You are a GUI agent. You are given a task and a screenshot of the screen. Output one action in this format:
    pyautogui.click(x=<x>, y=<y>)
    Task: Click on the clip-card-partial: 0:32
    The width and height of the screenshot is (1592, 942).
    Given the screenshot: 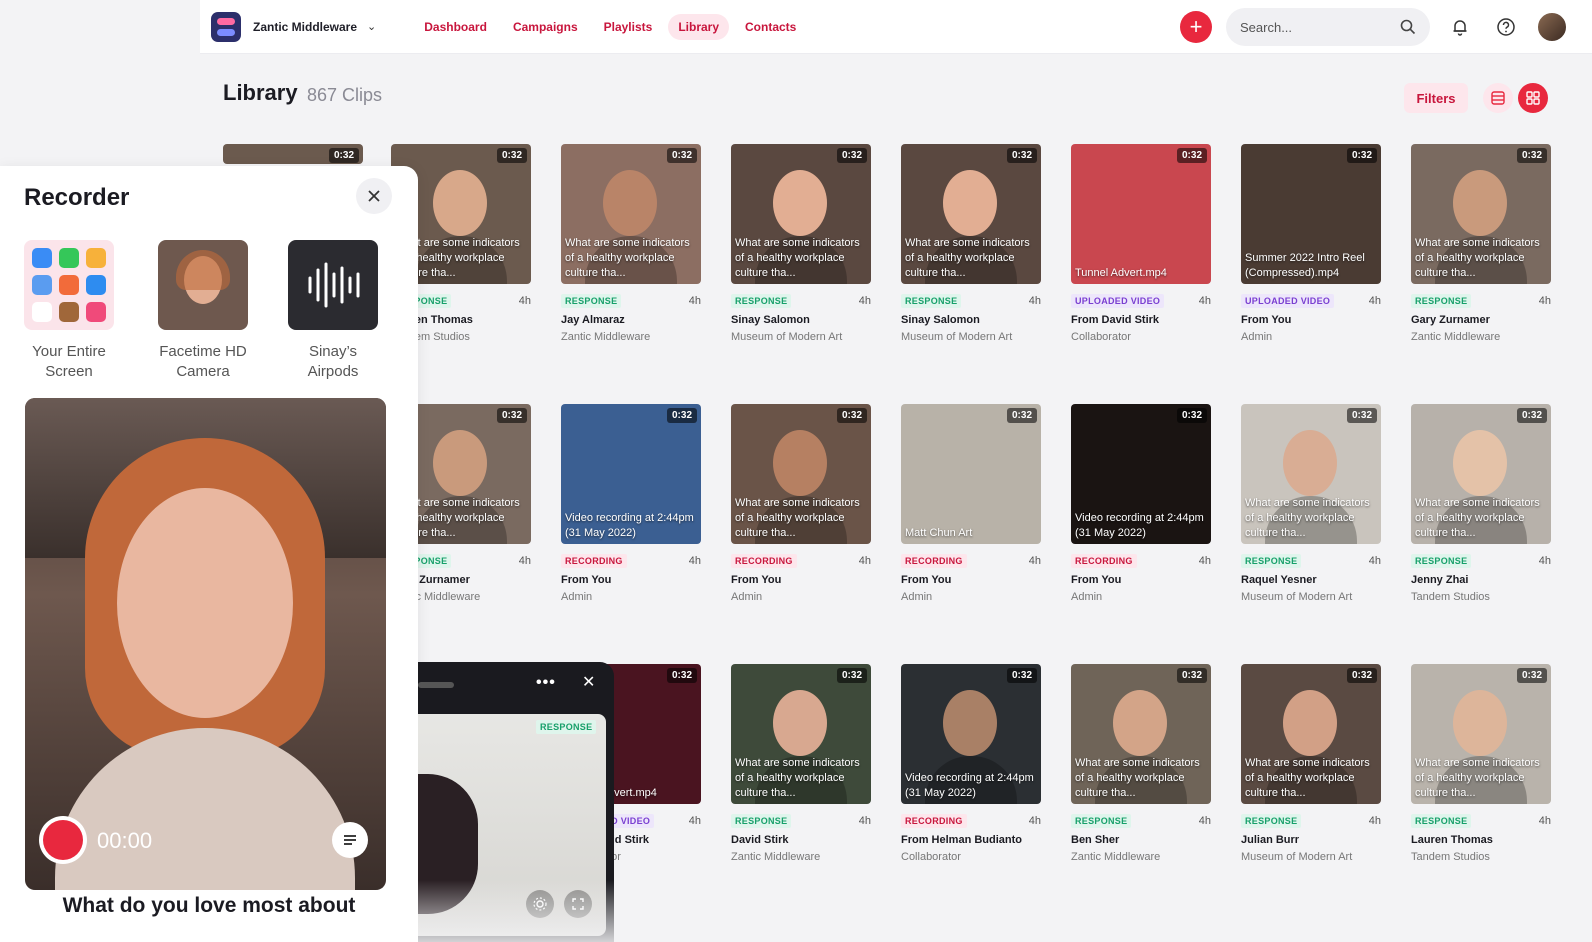 What is the action you would take?
    pyautogui.click(x=293, y=154)
    